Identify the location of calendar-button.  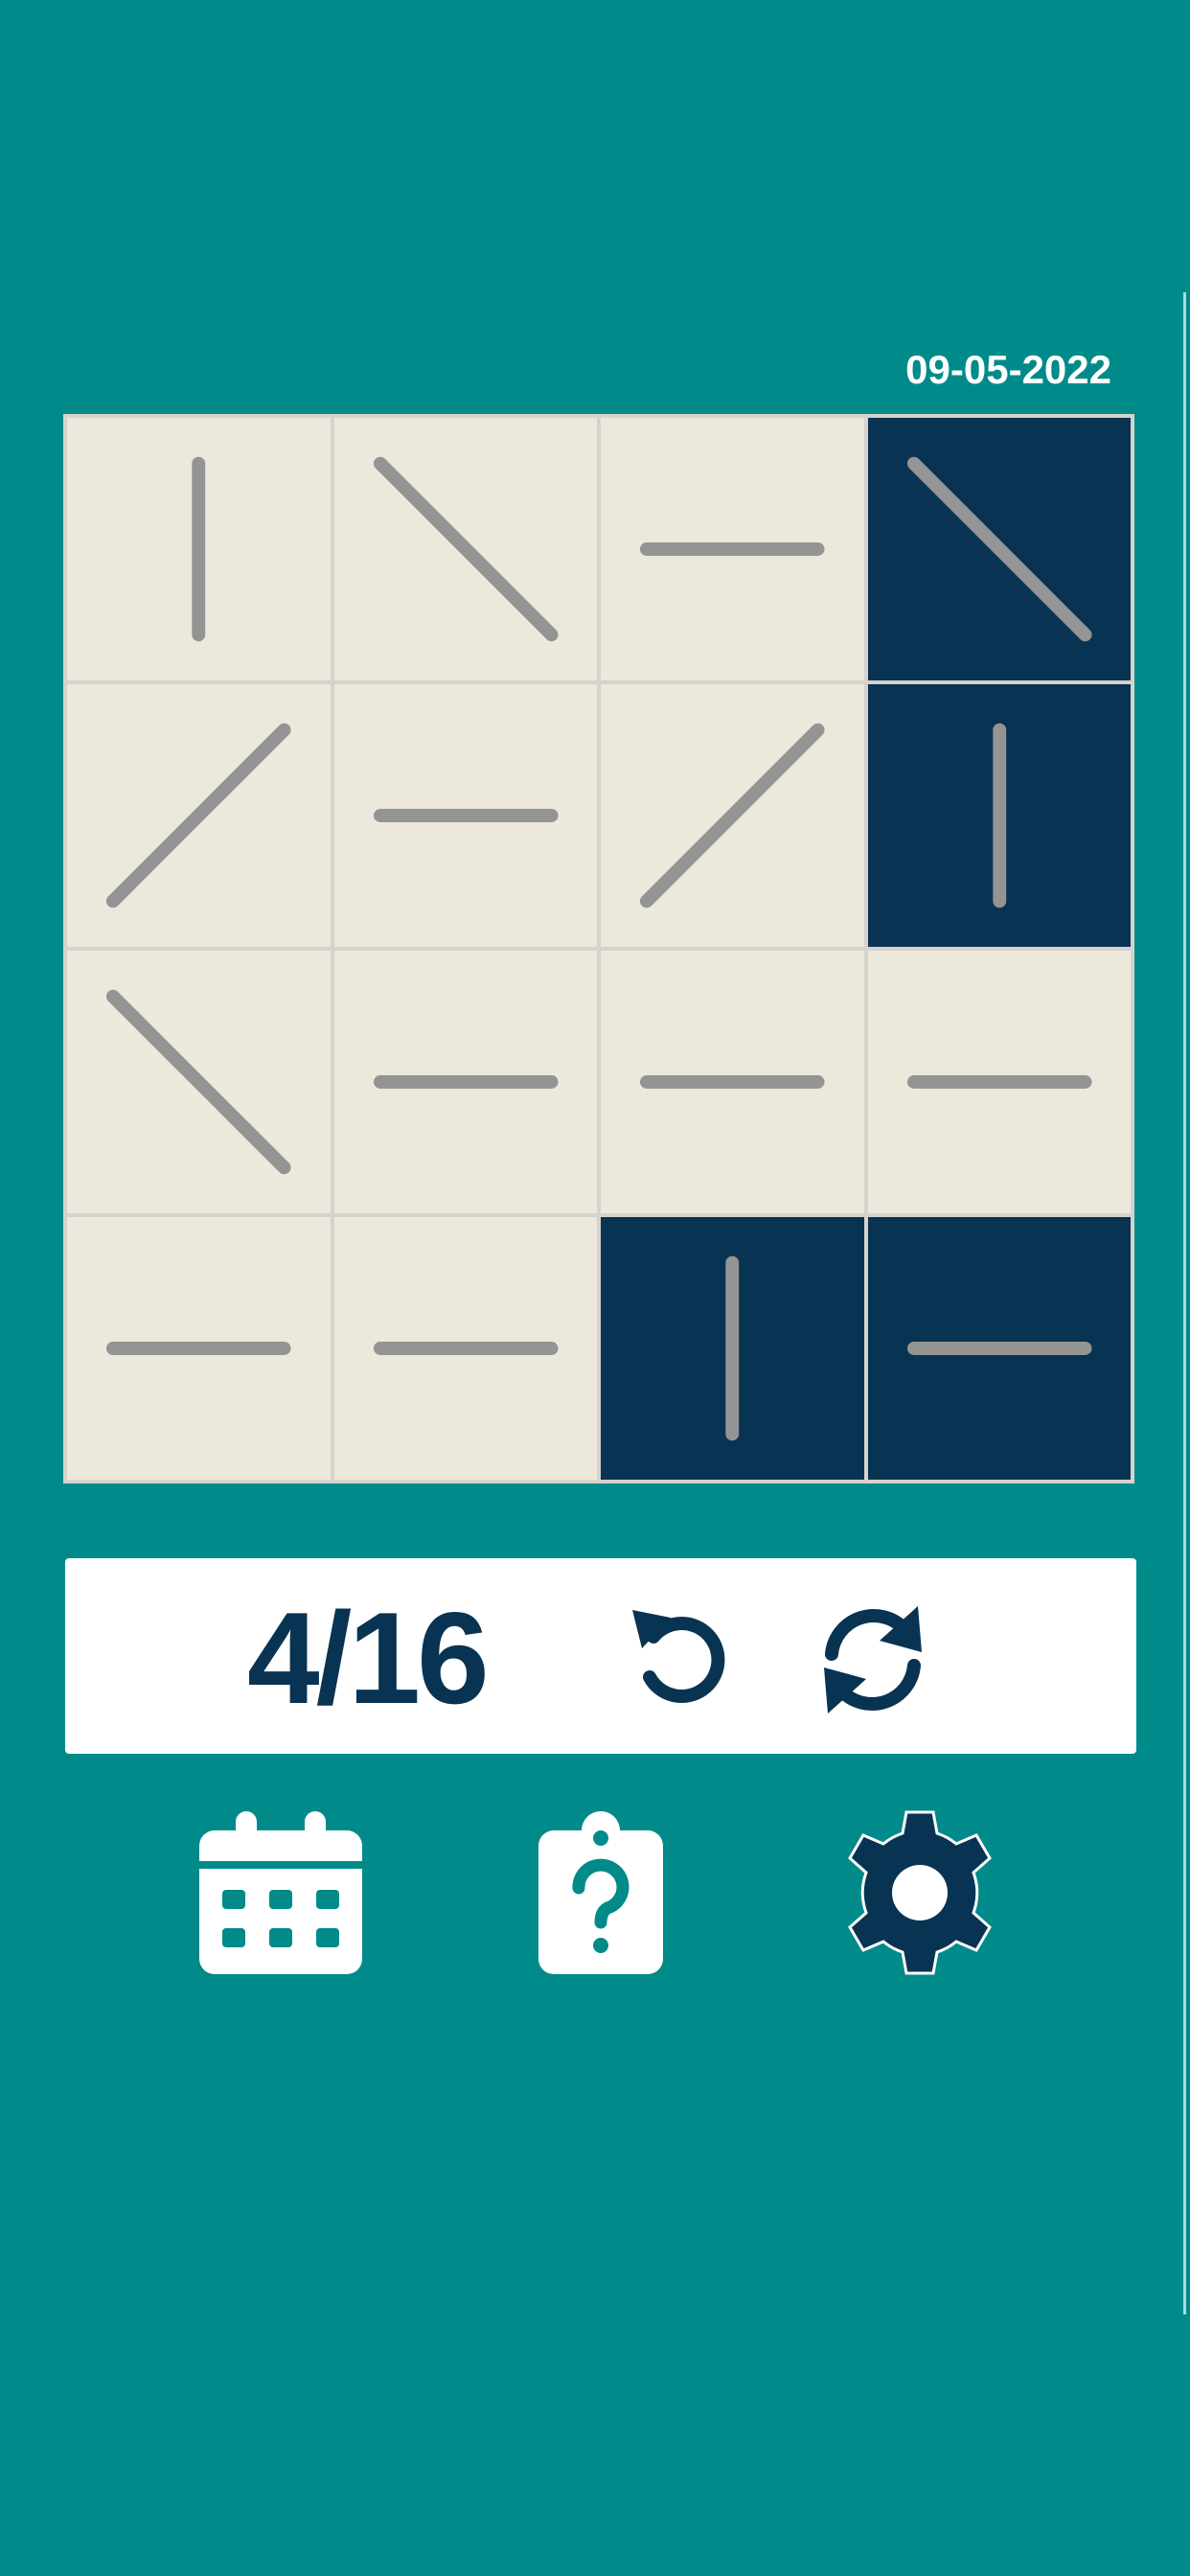
(280, 1892).